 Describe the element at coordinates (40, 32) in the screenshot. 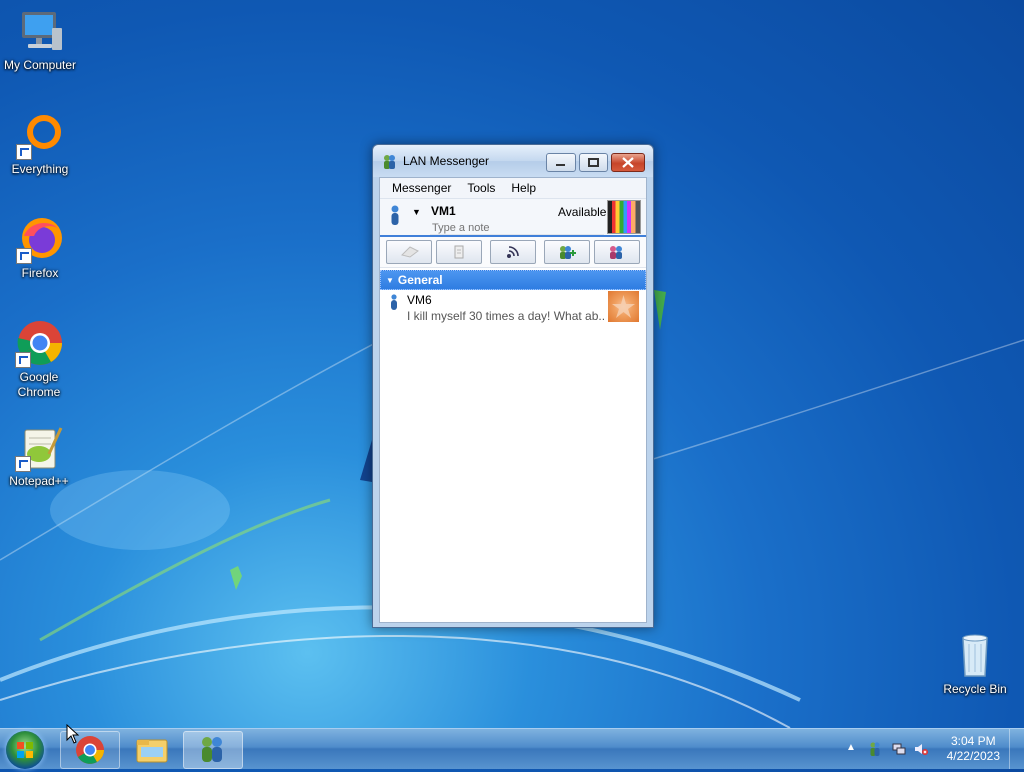

I see `computer-icon` at that location.